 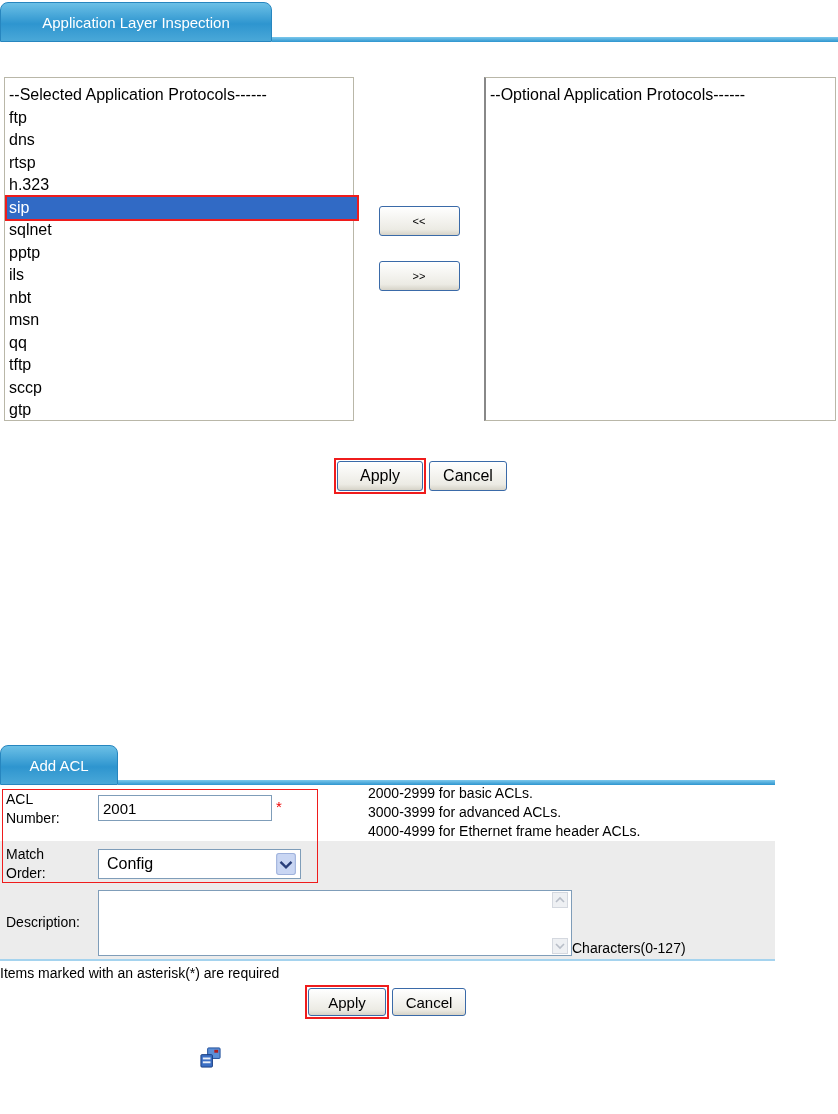 I want to click on protocol-option: rtsp, so click(x=179, y=162).